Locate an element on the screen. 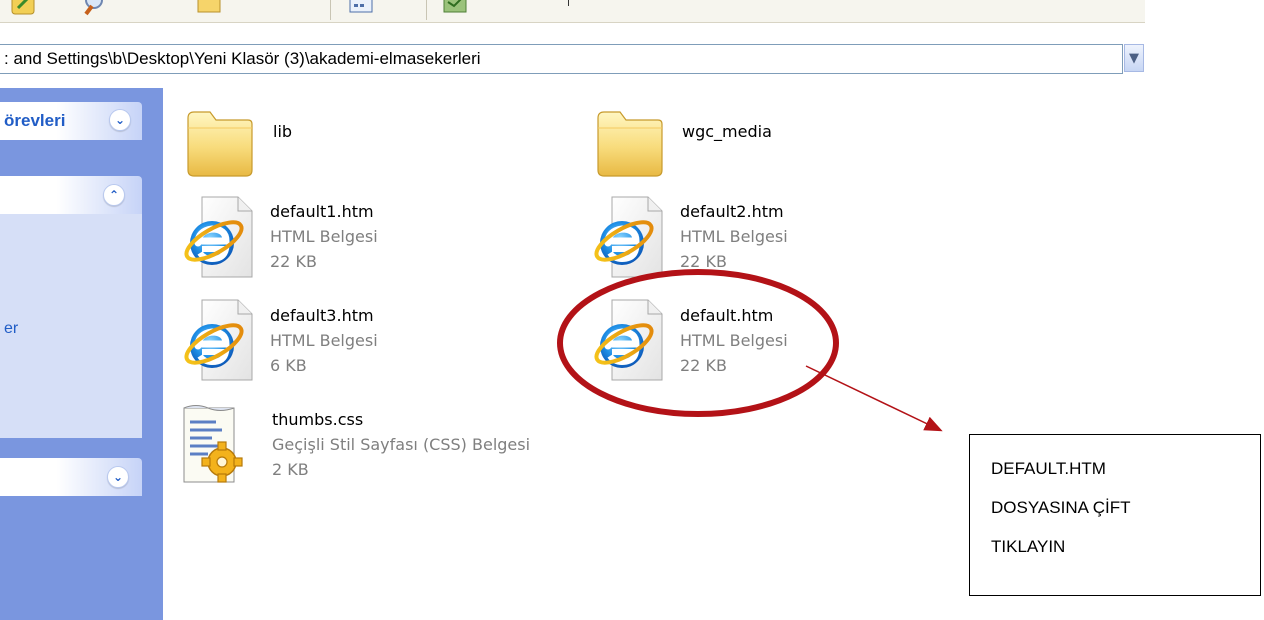 This screenshot has height=620, width=1264. highlight-ellipse is located at coordinates (698, 343).